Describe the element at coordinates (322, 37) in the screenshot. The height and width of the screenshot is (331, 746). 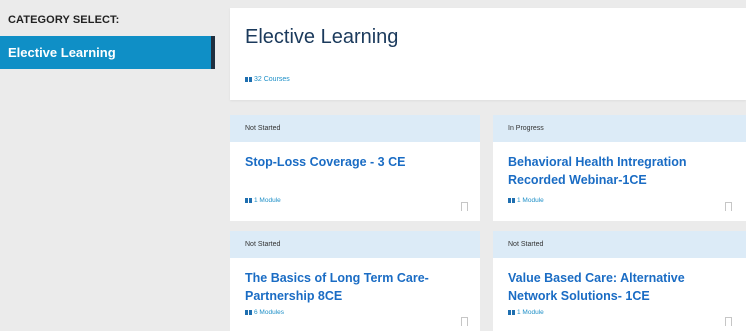
I see `page-title: Elective Learning` at that location.